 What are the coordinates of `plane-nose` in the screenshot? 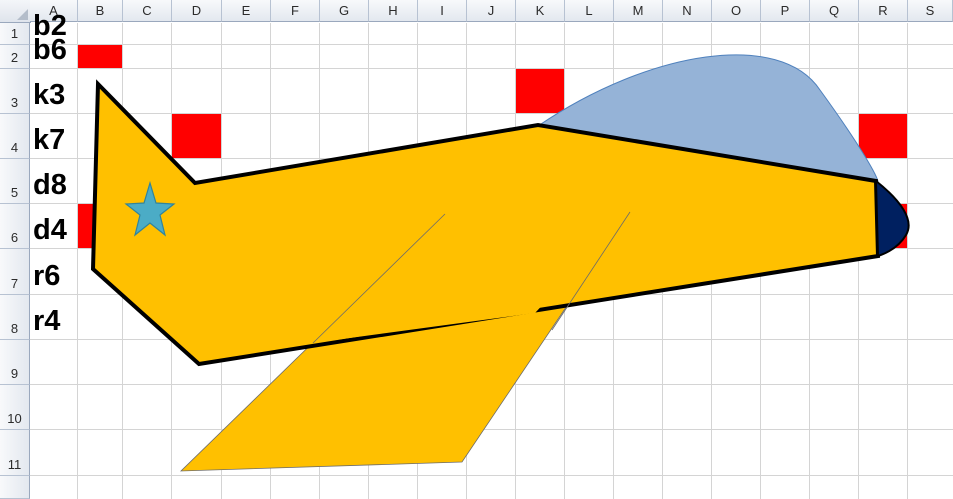 It's located at (892, 218).